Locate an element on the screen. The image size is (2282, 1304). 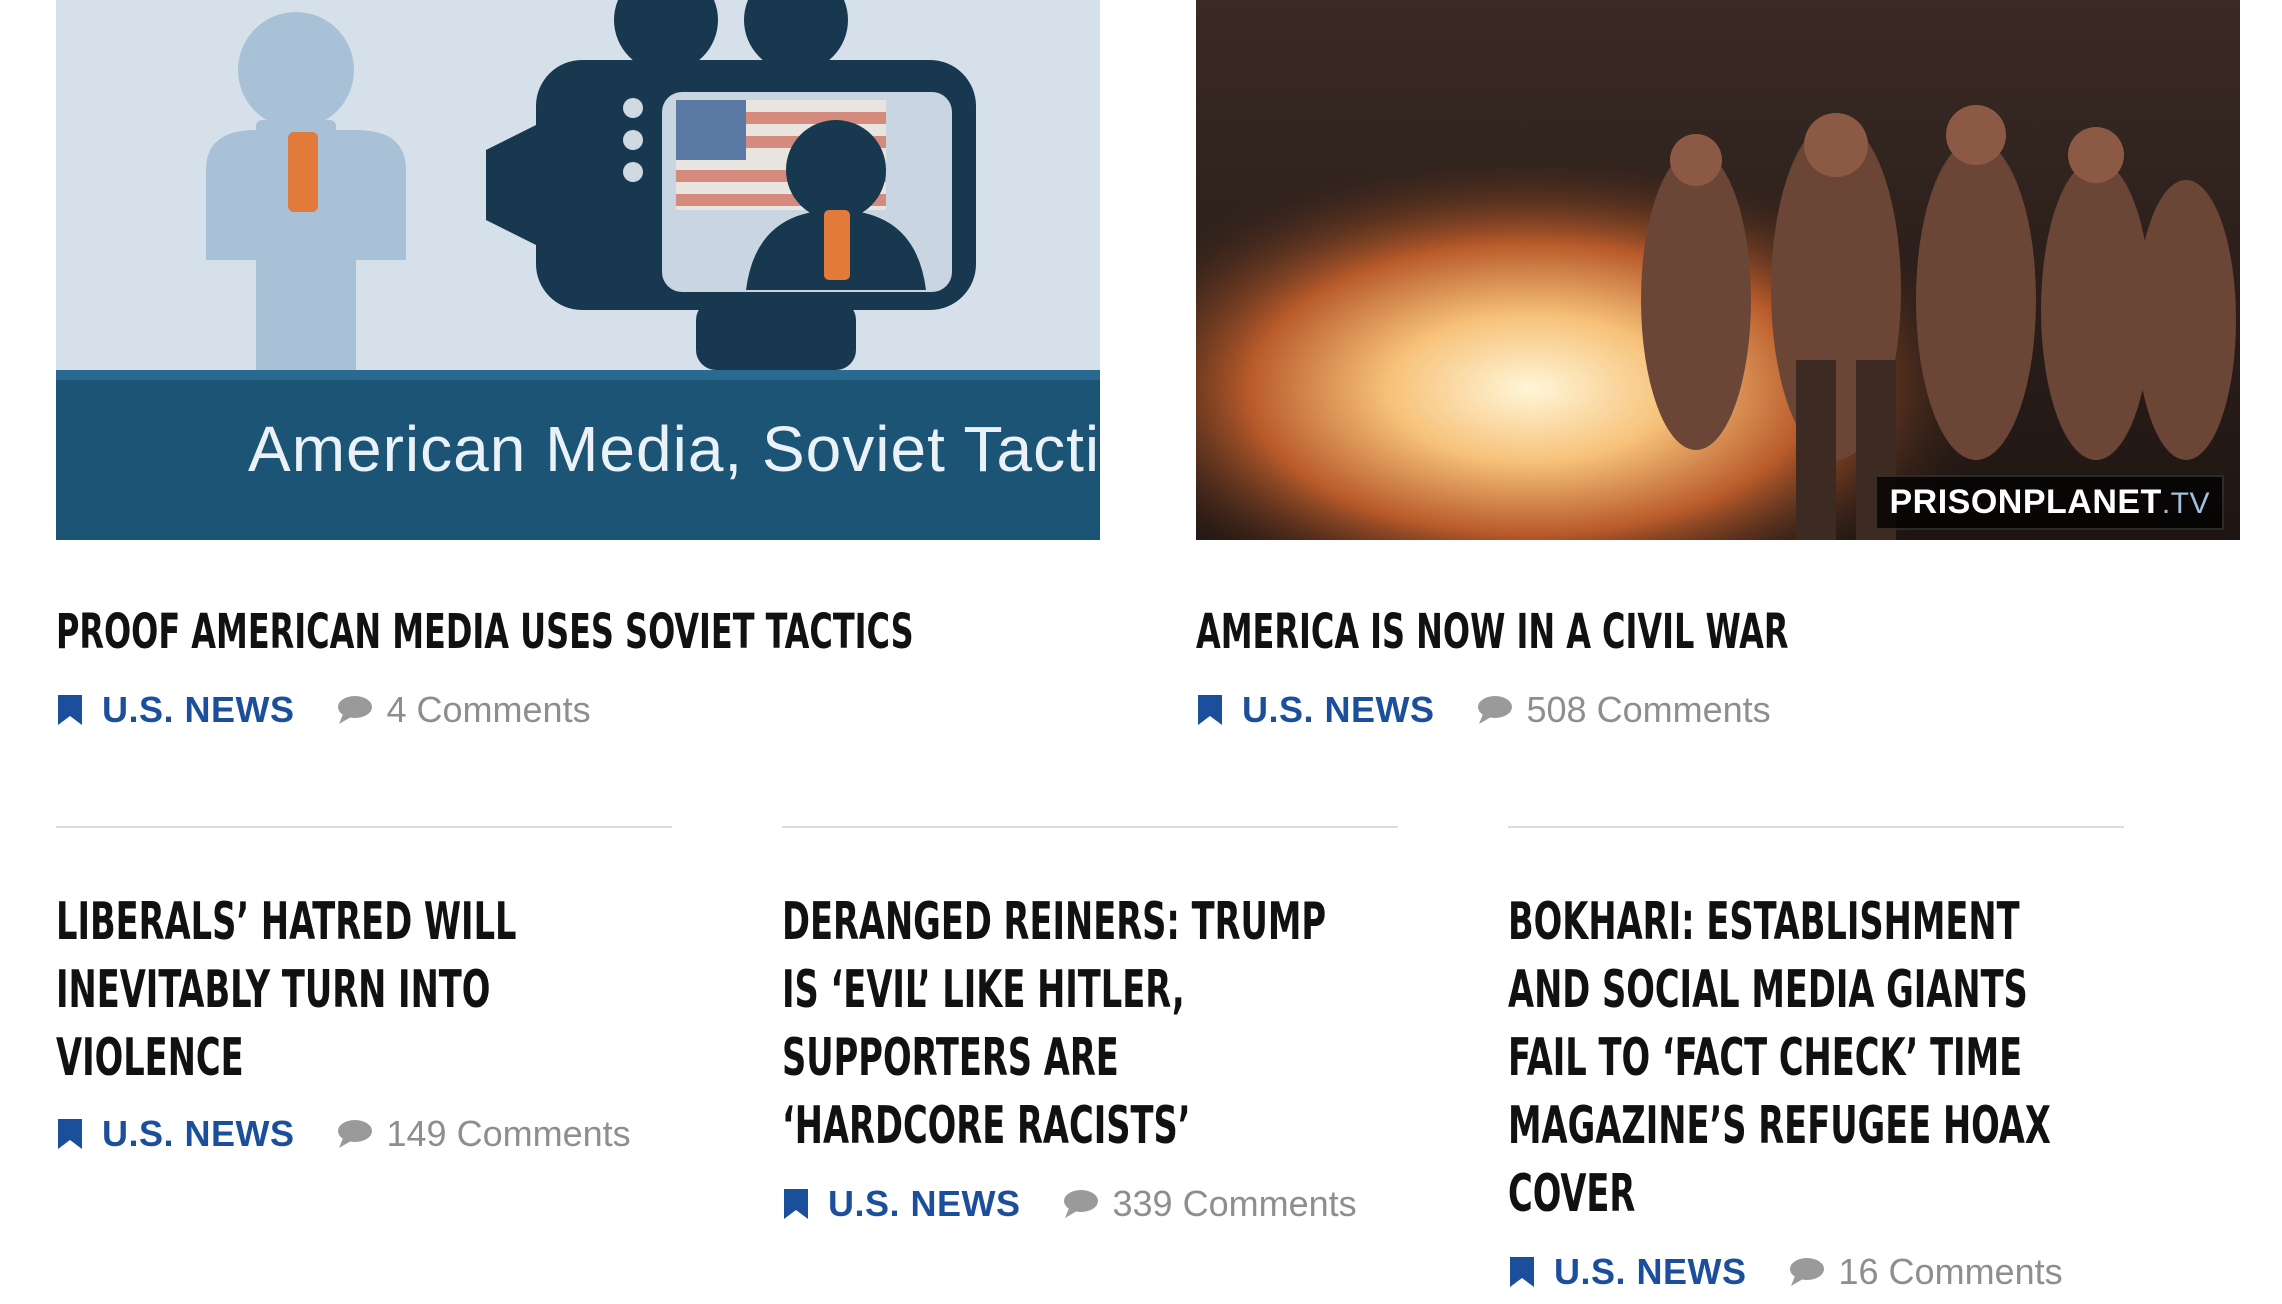
comments-count: 149 Comments is located at coordinates (508, 1133).